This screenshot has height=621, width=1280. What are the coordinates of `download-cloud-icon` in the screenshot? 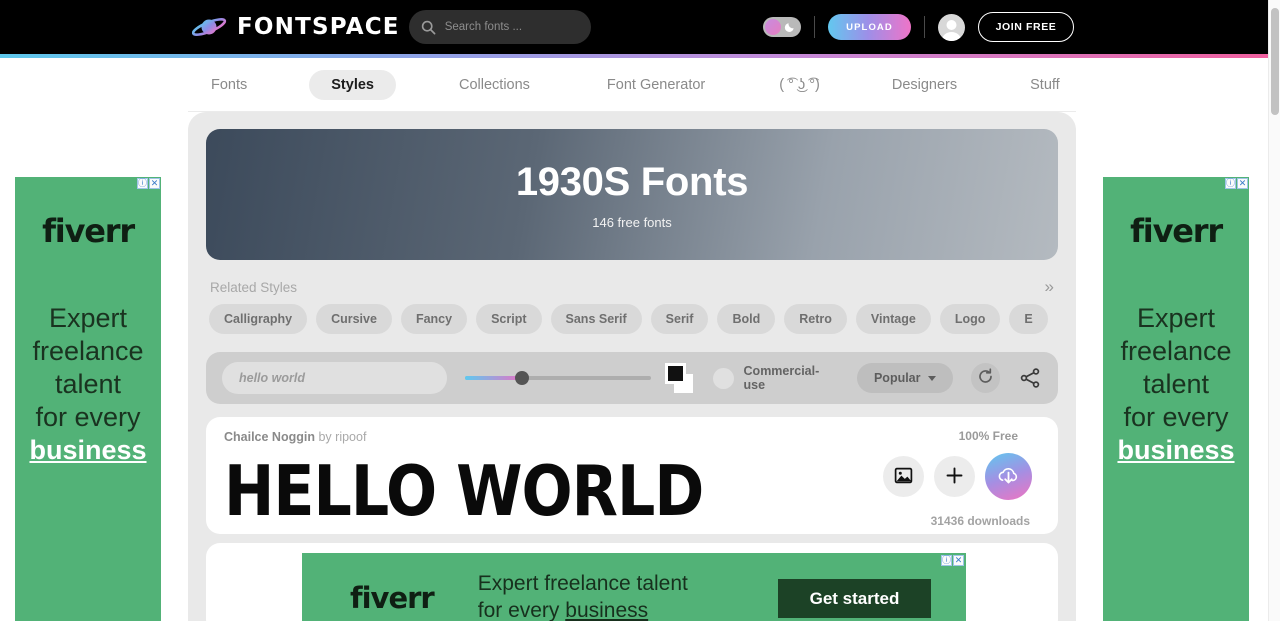 It's located at (1008, 477).